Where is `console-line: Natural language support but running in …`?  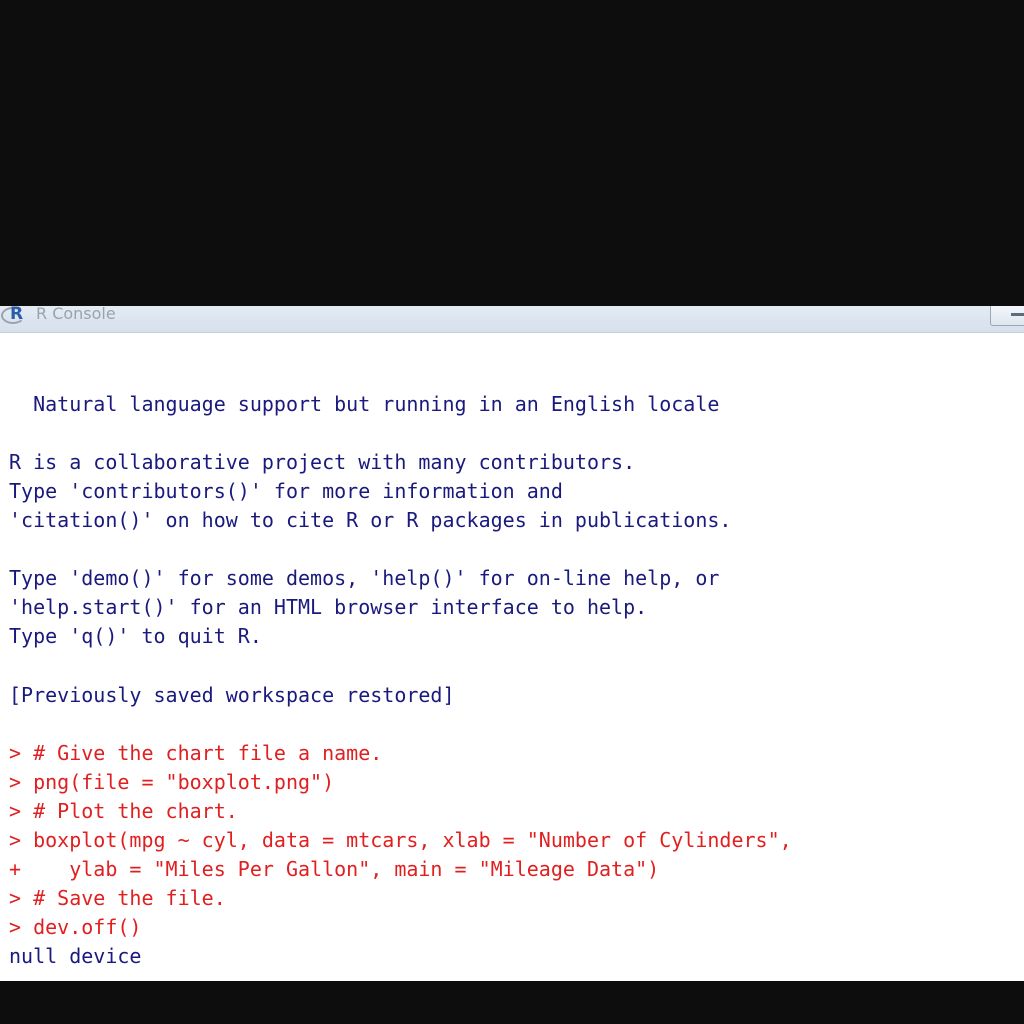 console-line: Natural language support but running in … is located at coordinates (364, 404).